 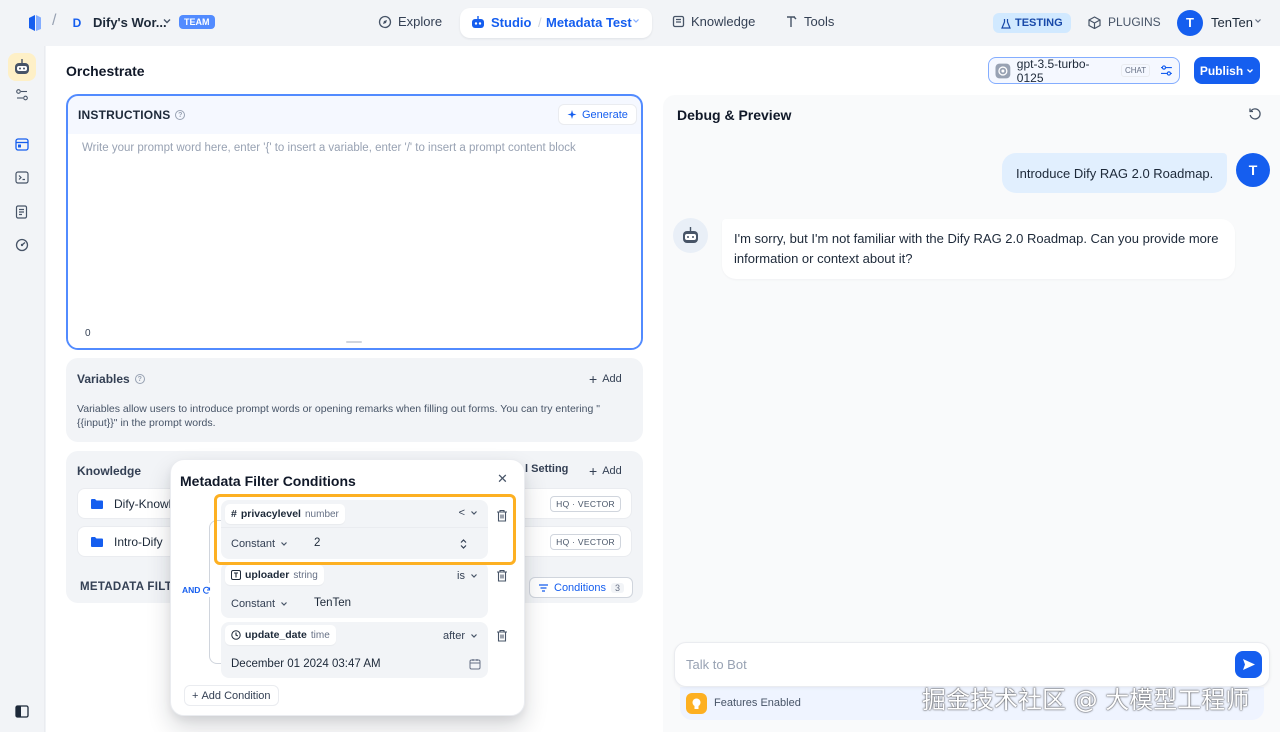 I want to click on condition-header: update_date time after, so click(x=354, y=636).